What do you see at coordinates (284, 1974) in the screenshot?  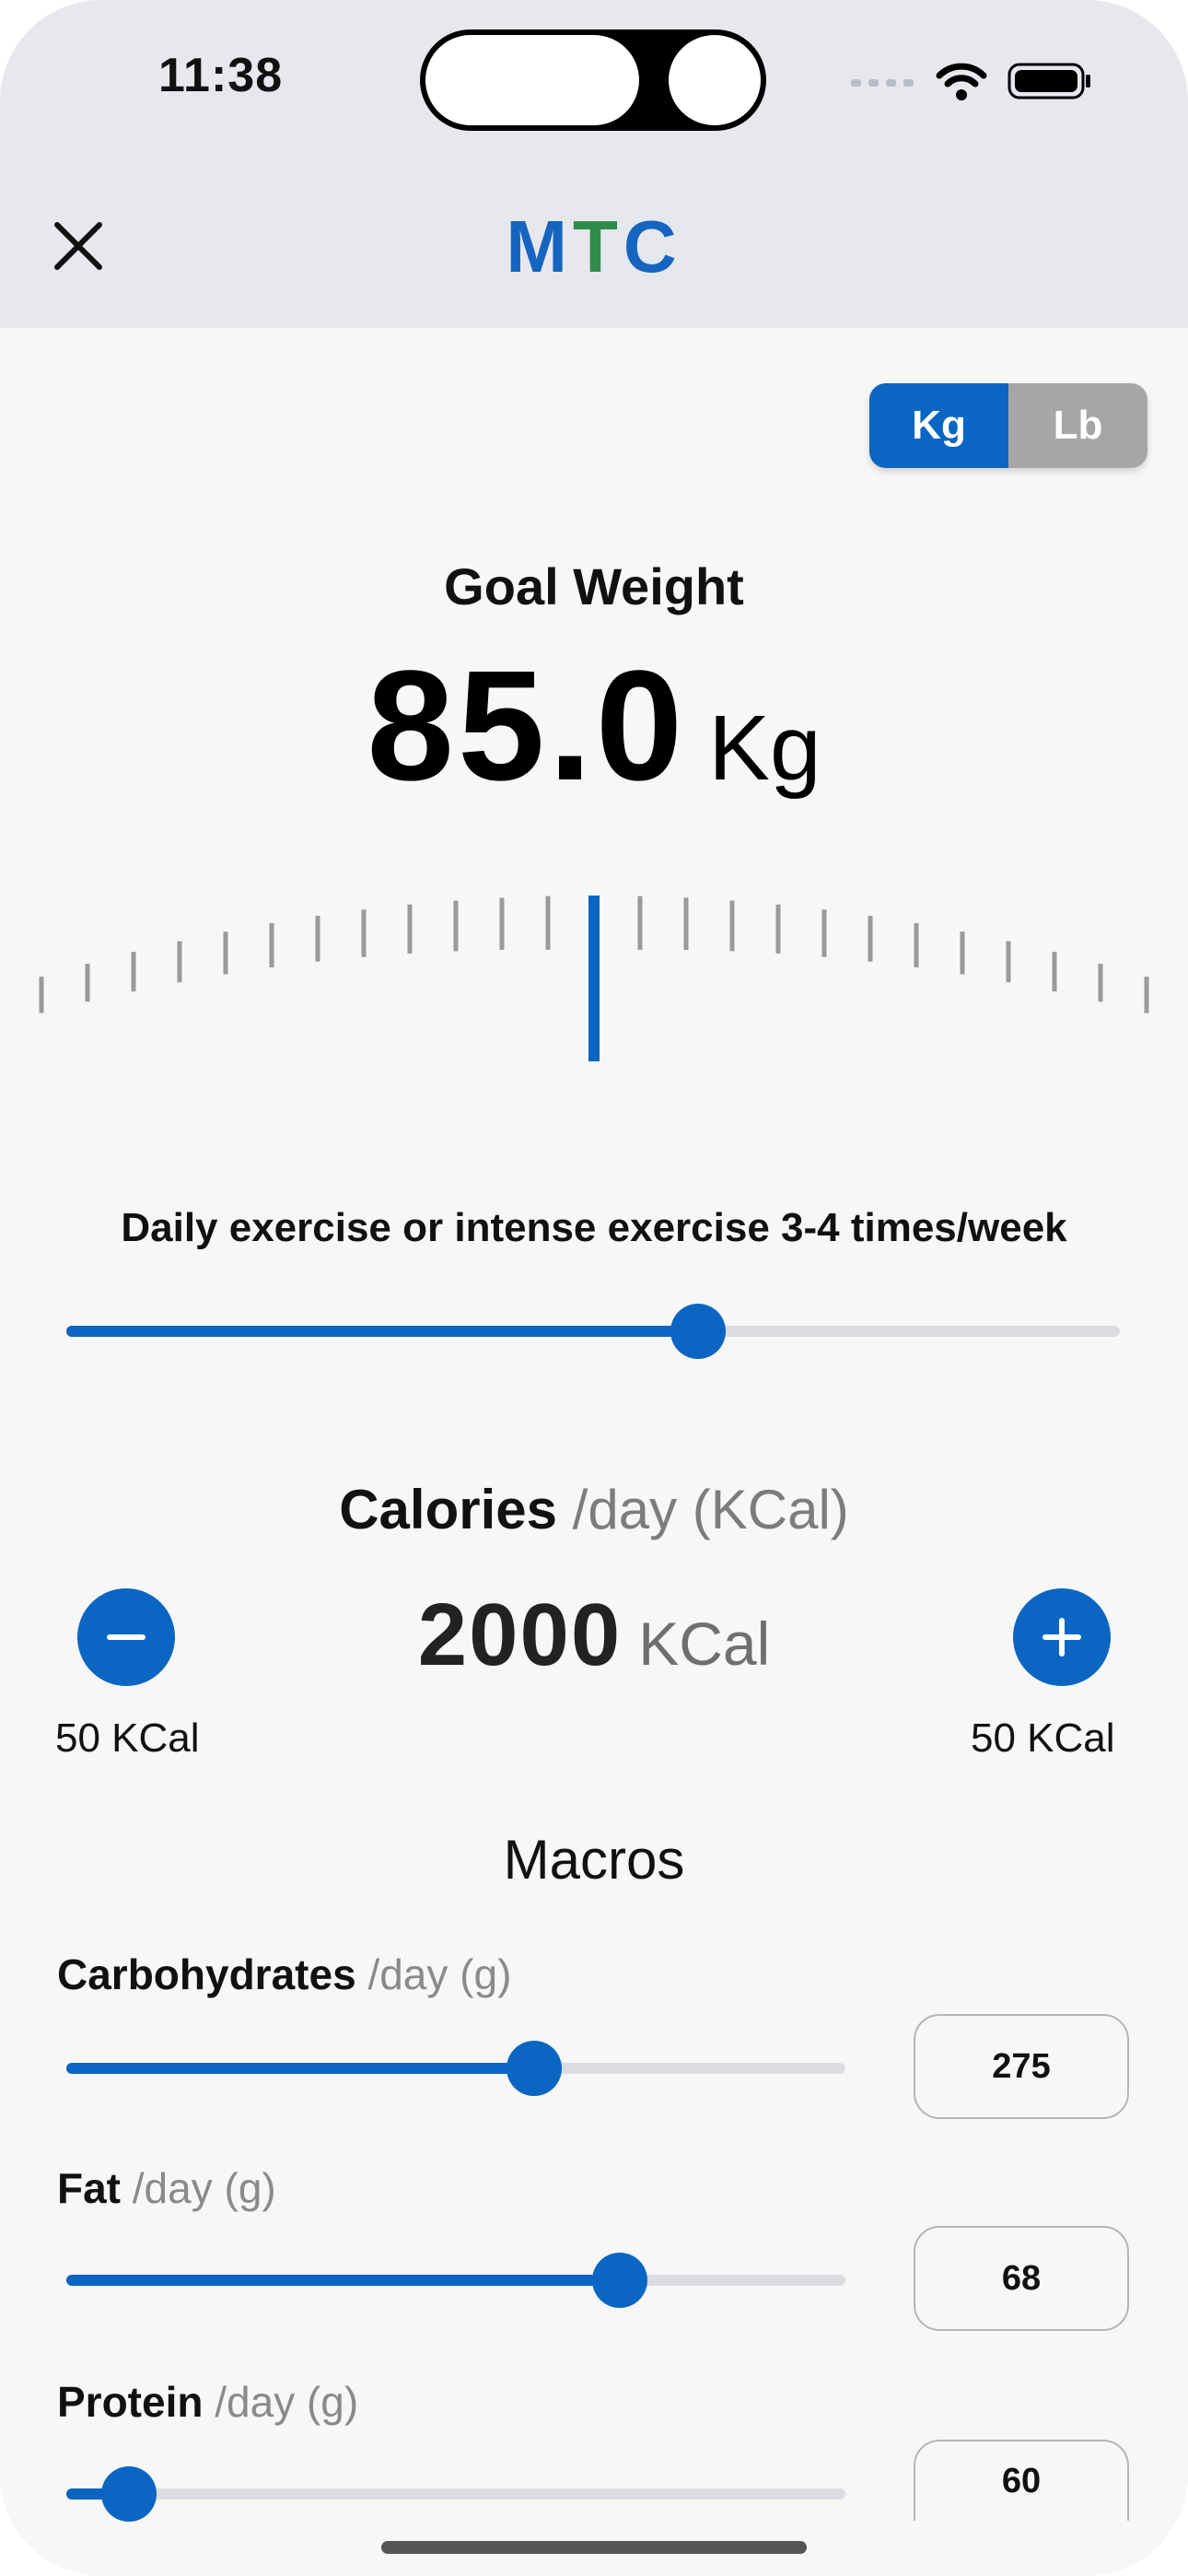 I see `carbs-label: Carbohydrates /day (g)` at bounding box center [284, 1974].